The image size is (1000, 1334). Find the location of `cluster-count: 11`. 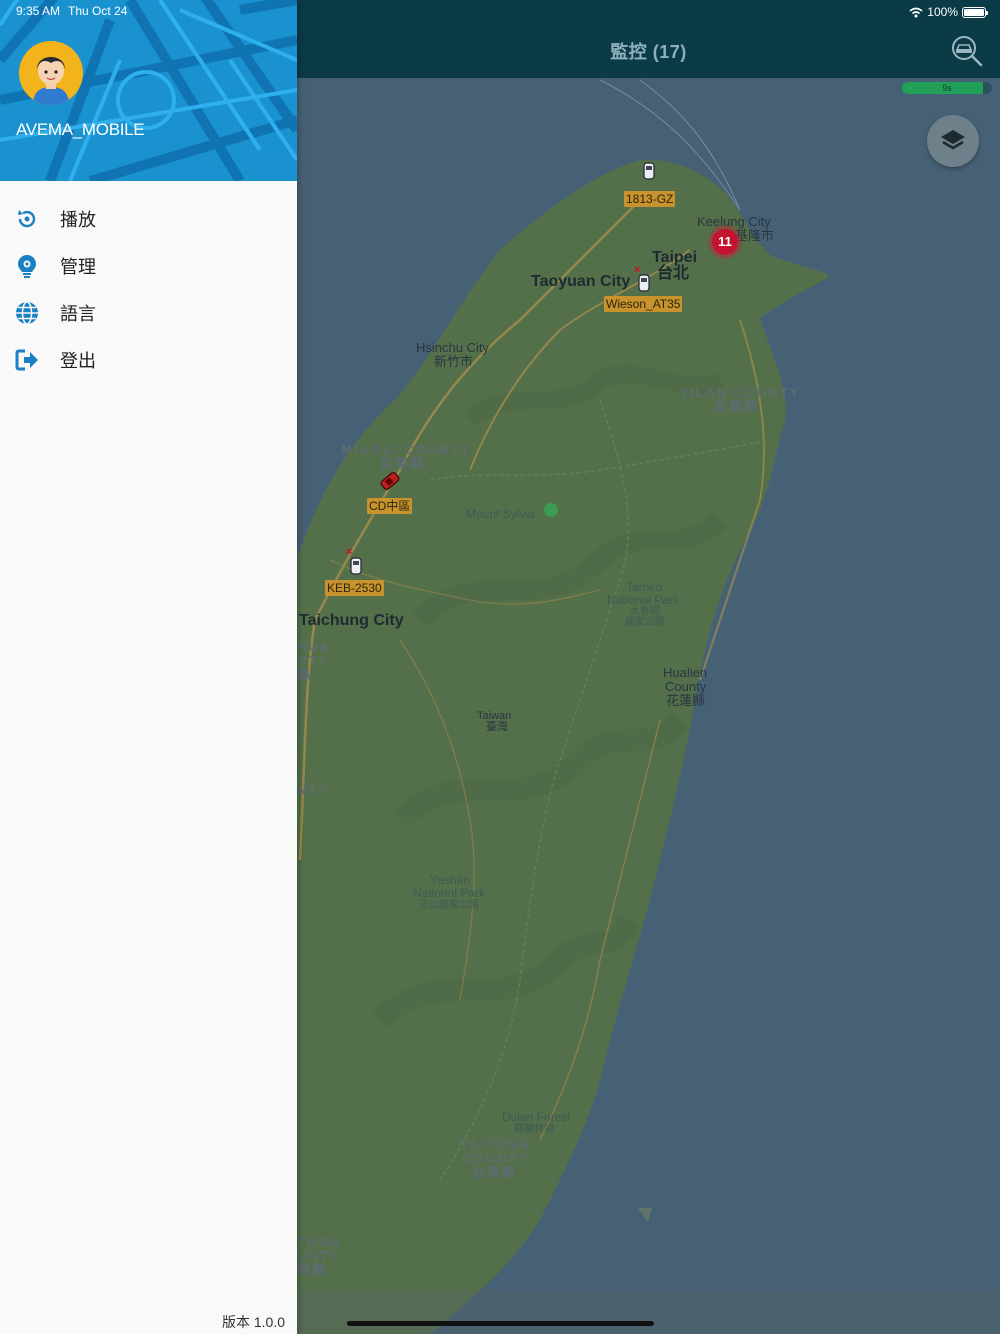

cluster-count: 11 is located at coordinates (725, 242).